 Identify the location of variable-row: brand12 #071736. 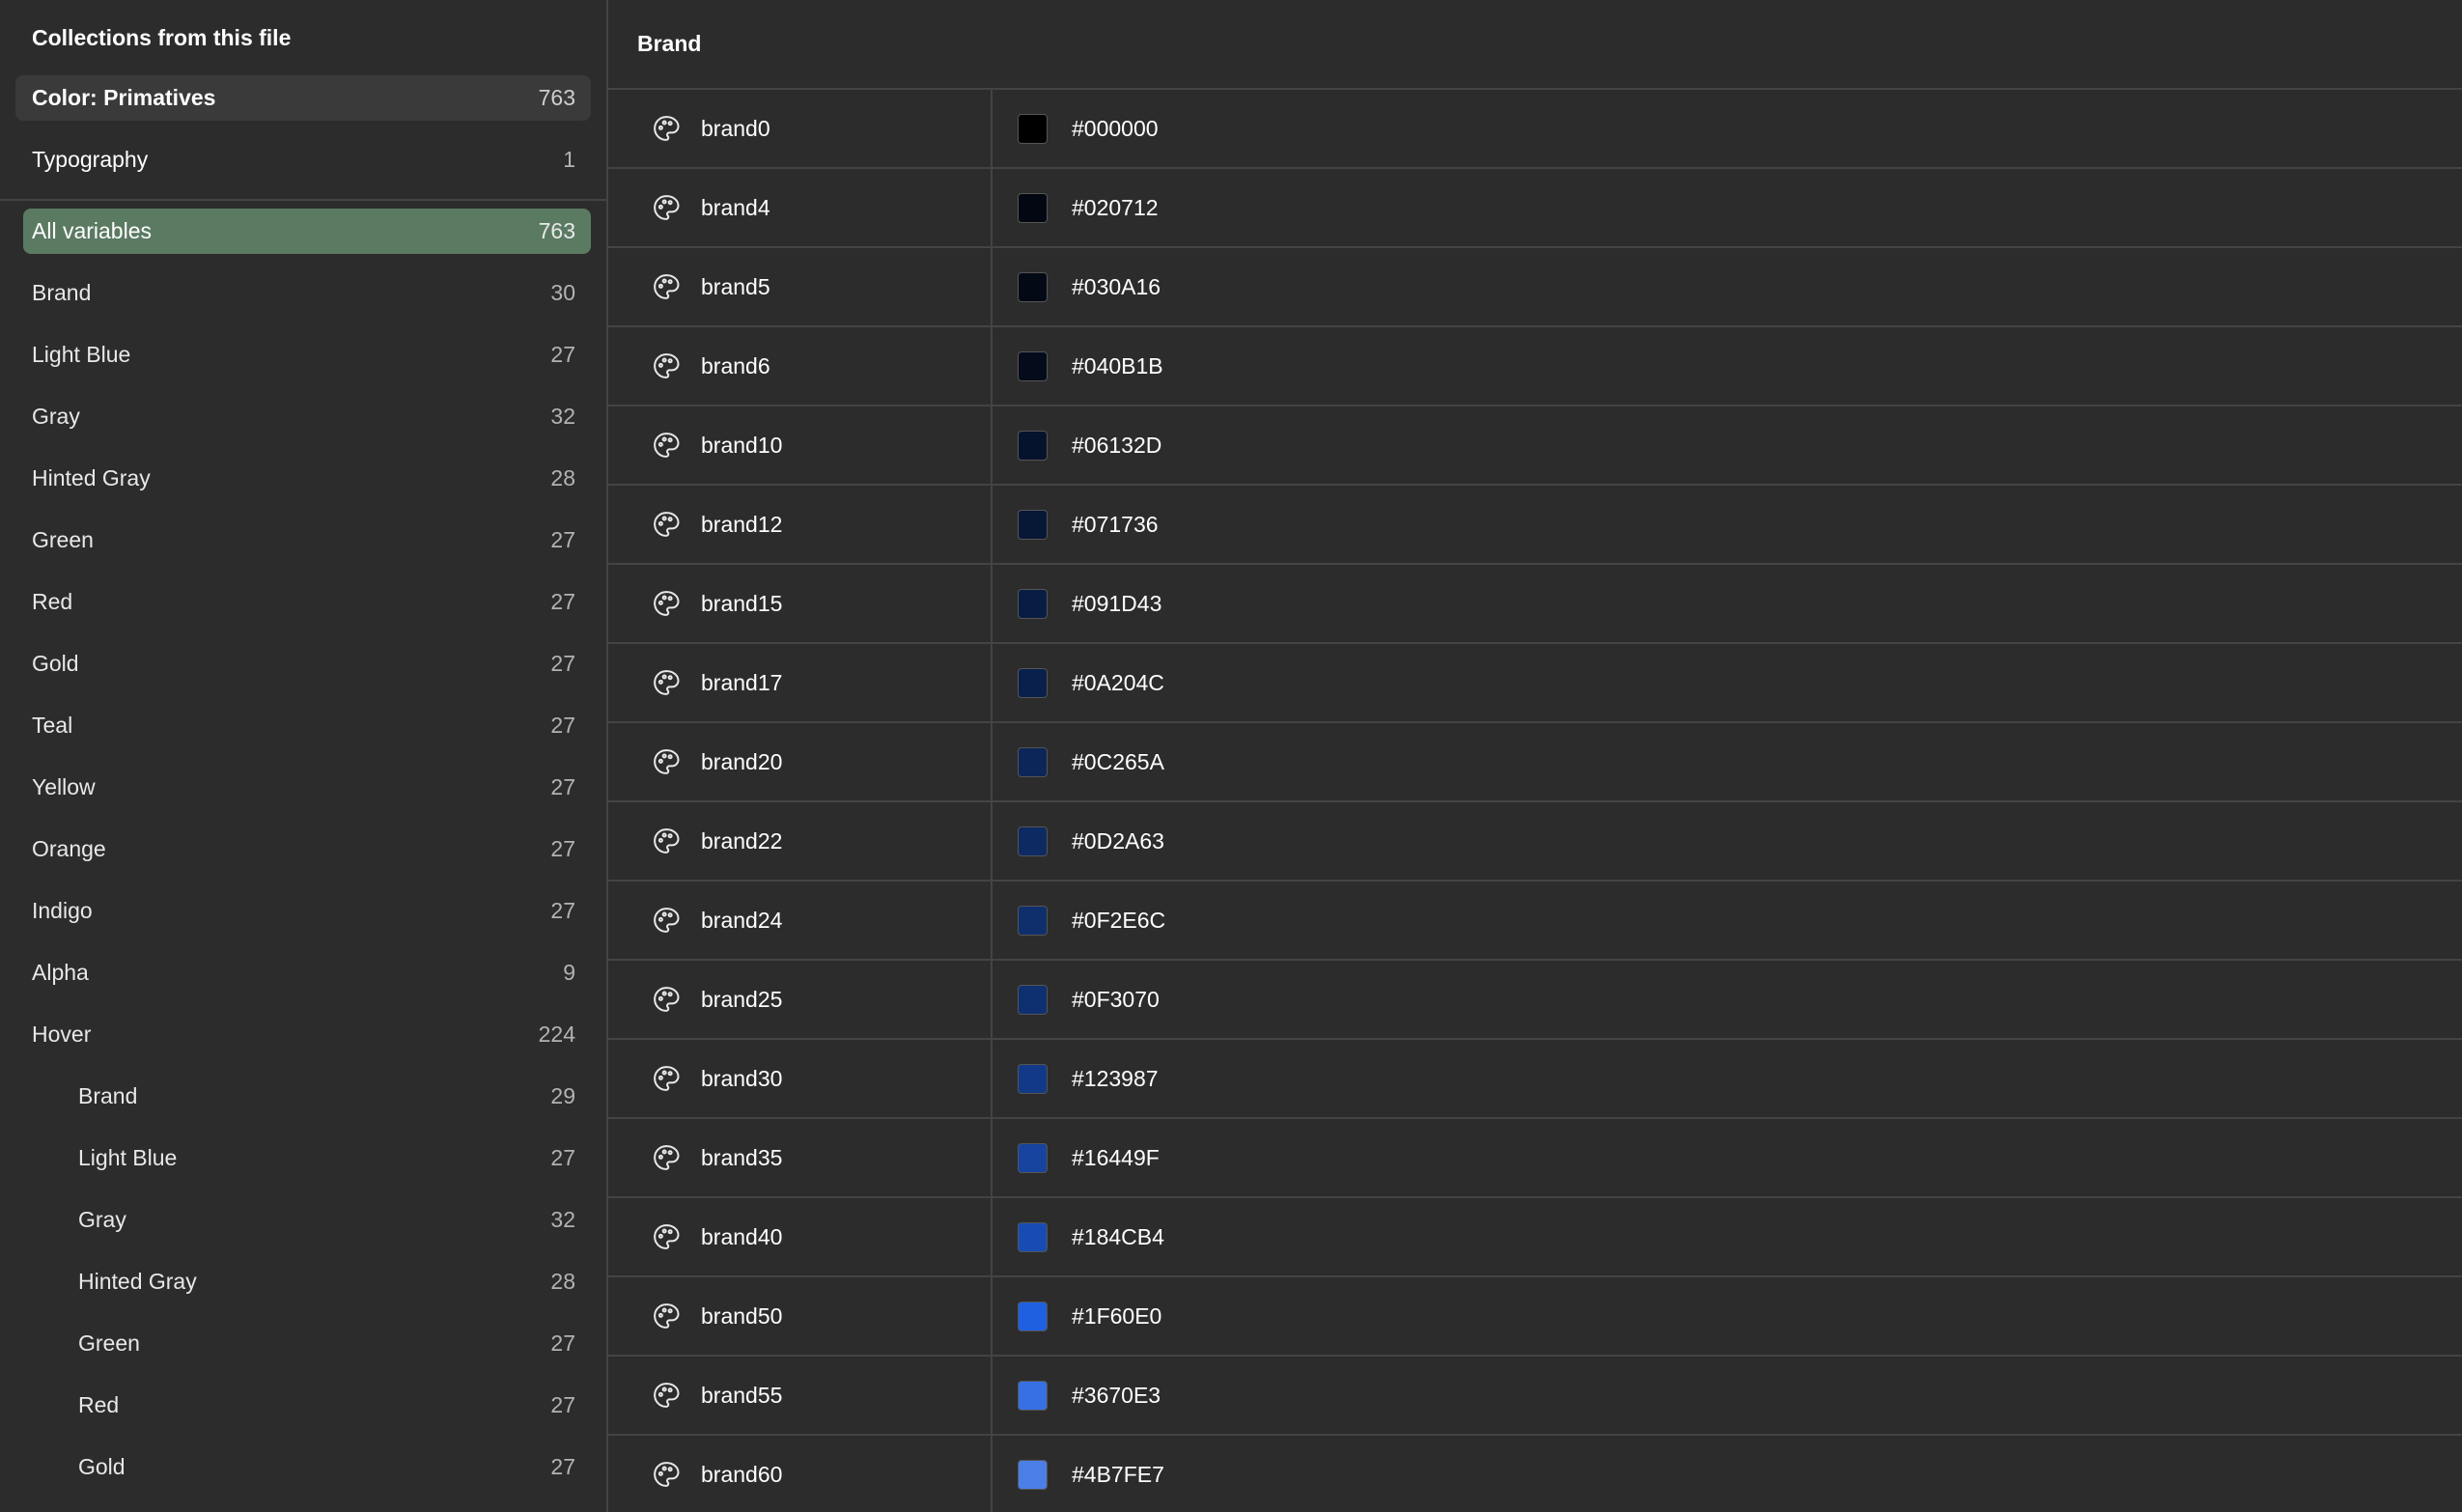
(1535, 526).